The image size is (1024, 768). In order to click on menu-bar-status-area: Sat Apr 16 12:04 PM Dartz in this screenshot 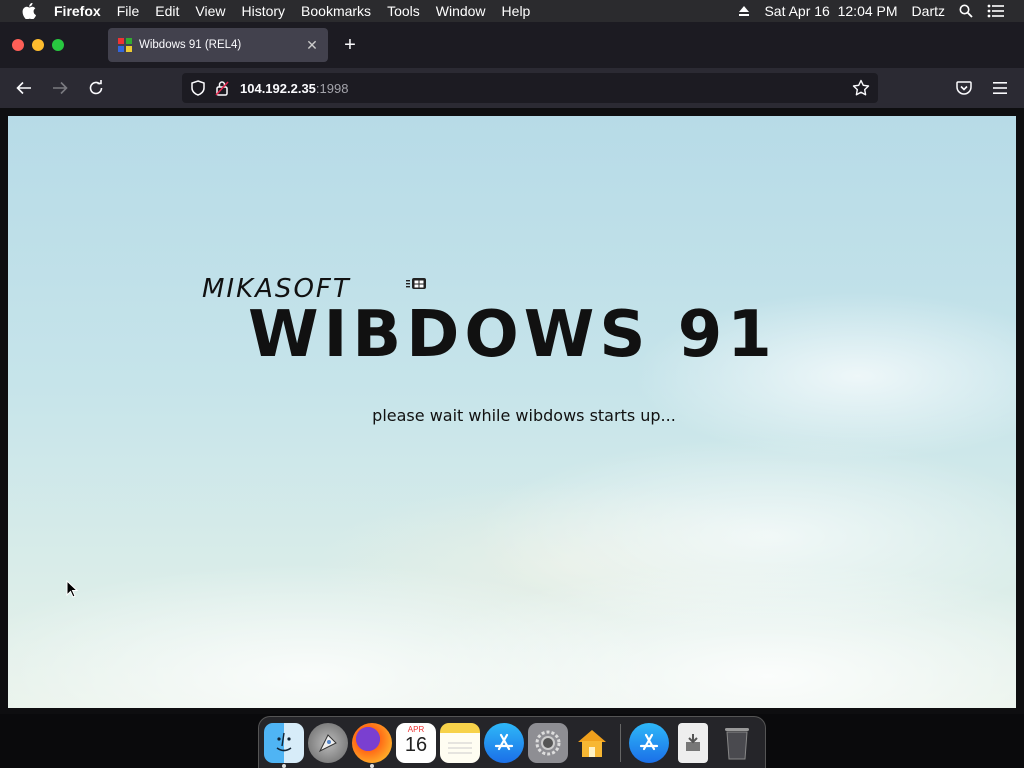, I will do `click(877, 11)`.